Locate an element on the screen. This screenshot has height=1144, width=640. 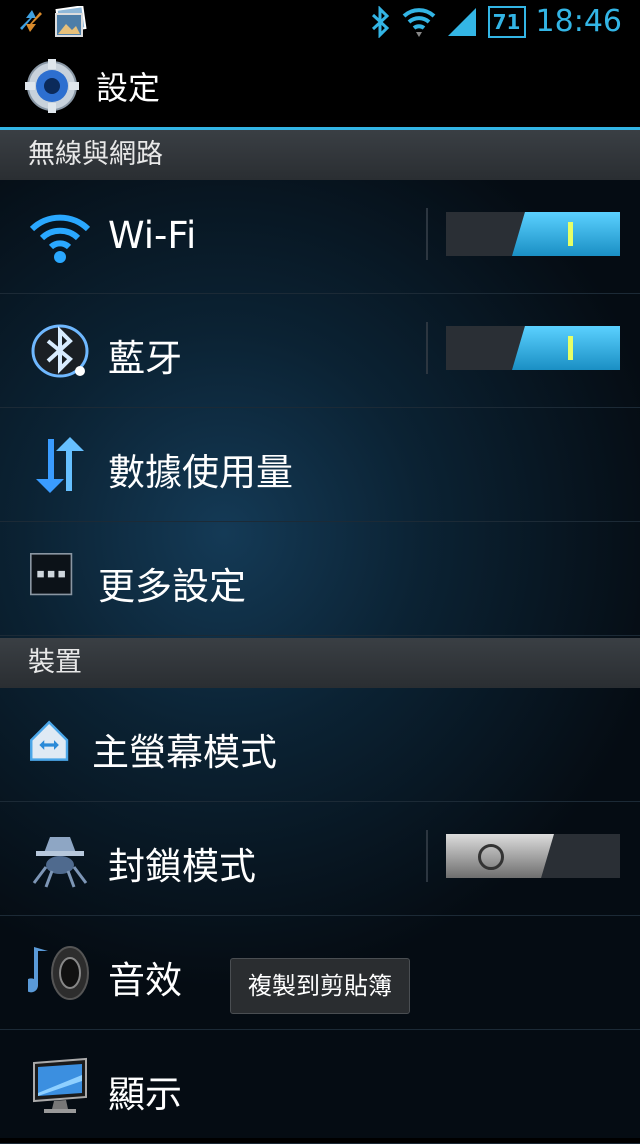
status-bar: 71 18:46 is located at coordinates (320, 22).